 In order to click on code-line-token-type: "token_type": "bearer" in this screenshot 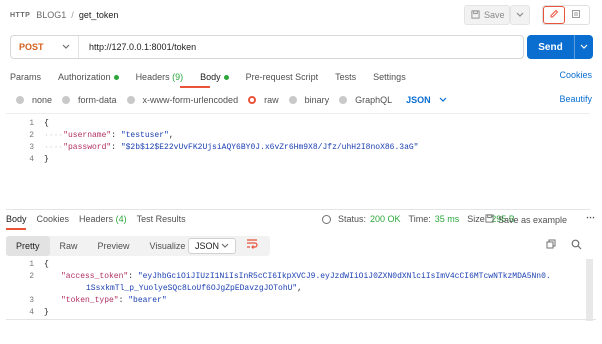, I will do `click(114, 300)`.